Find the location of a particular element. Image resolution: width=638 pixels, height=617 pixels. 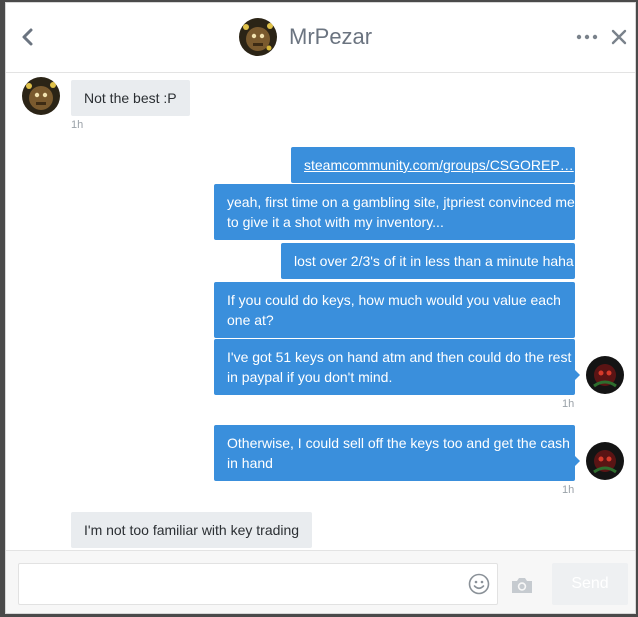

camera-button is located at coordinates (522, 585).